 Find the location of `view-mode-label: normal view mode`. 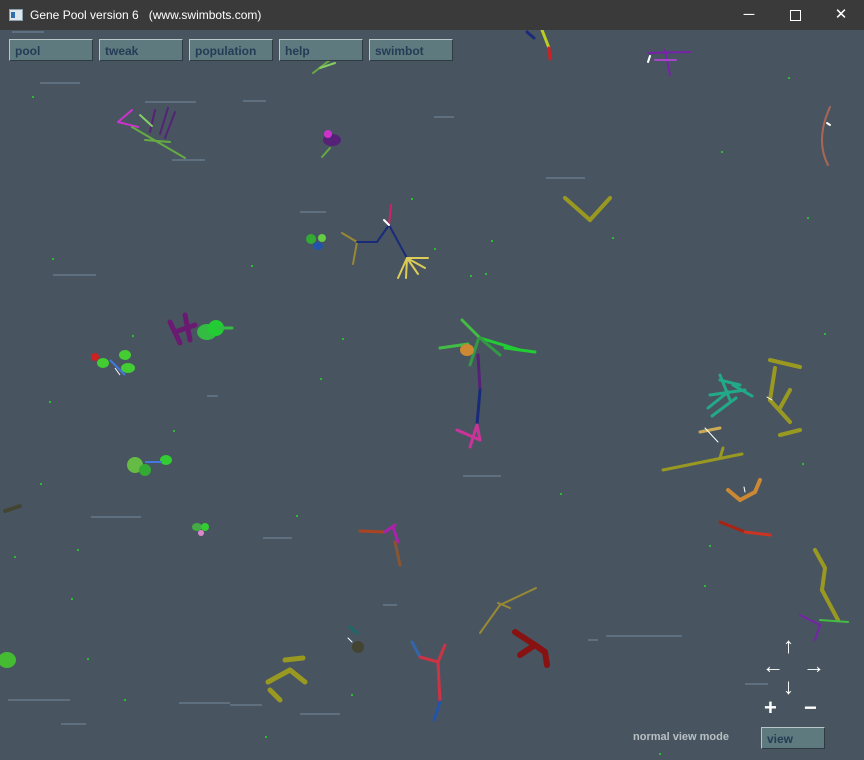

view-mode-label: normal view mode is located at coordinates (681, 737).